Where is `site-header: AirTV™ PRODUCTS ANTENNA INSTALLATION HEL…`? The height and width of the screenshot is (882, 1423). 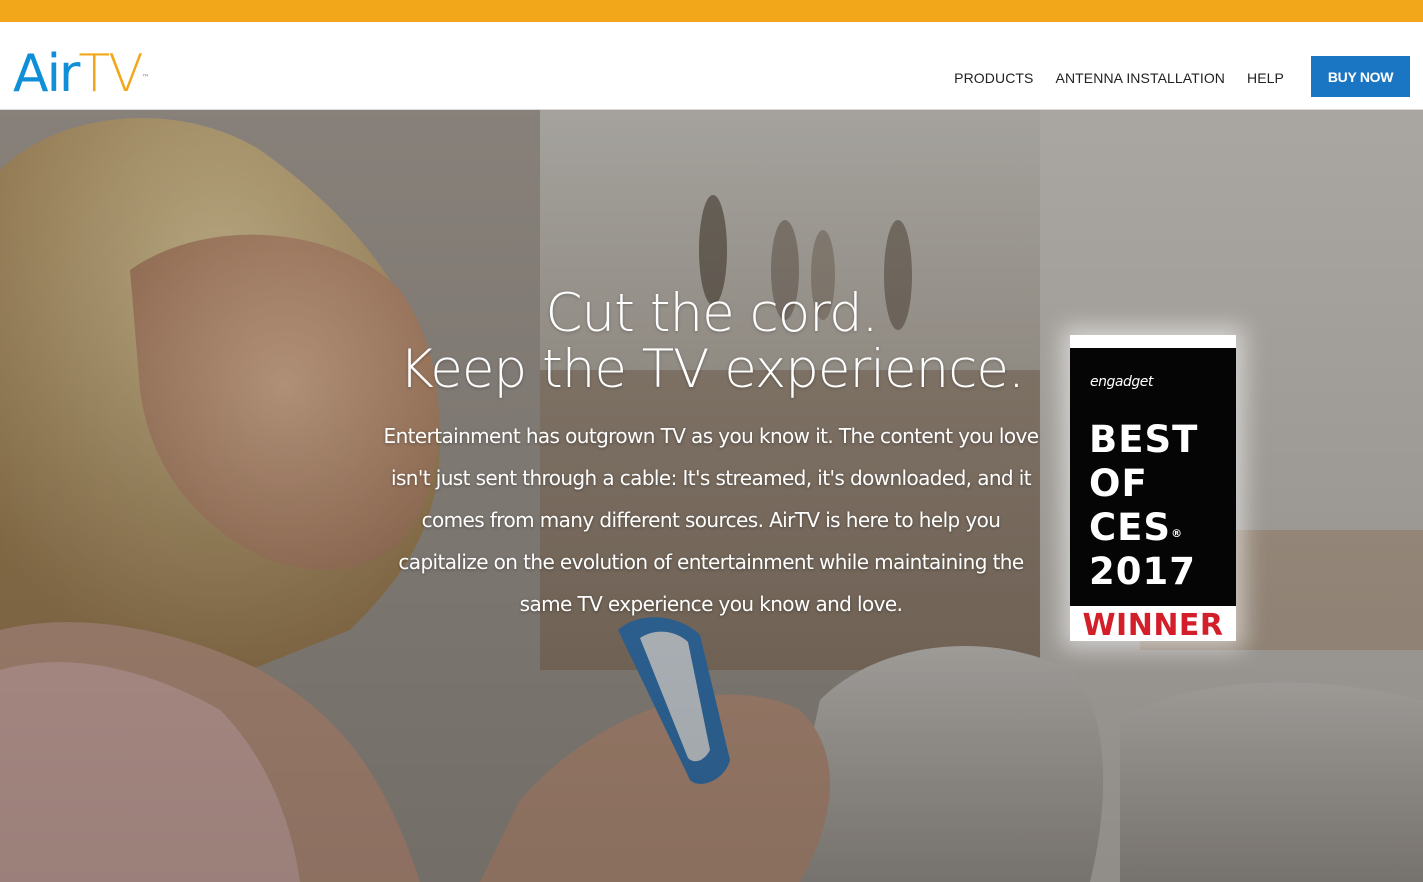 site-header: AirTV™ PRODUCTS ANTENNA INSTALLATION HEL… is located at coordinates (711, 66).